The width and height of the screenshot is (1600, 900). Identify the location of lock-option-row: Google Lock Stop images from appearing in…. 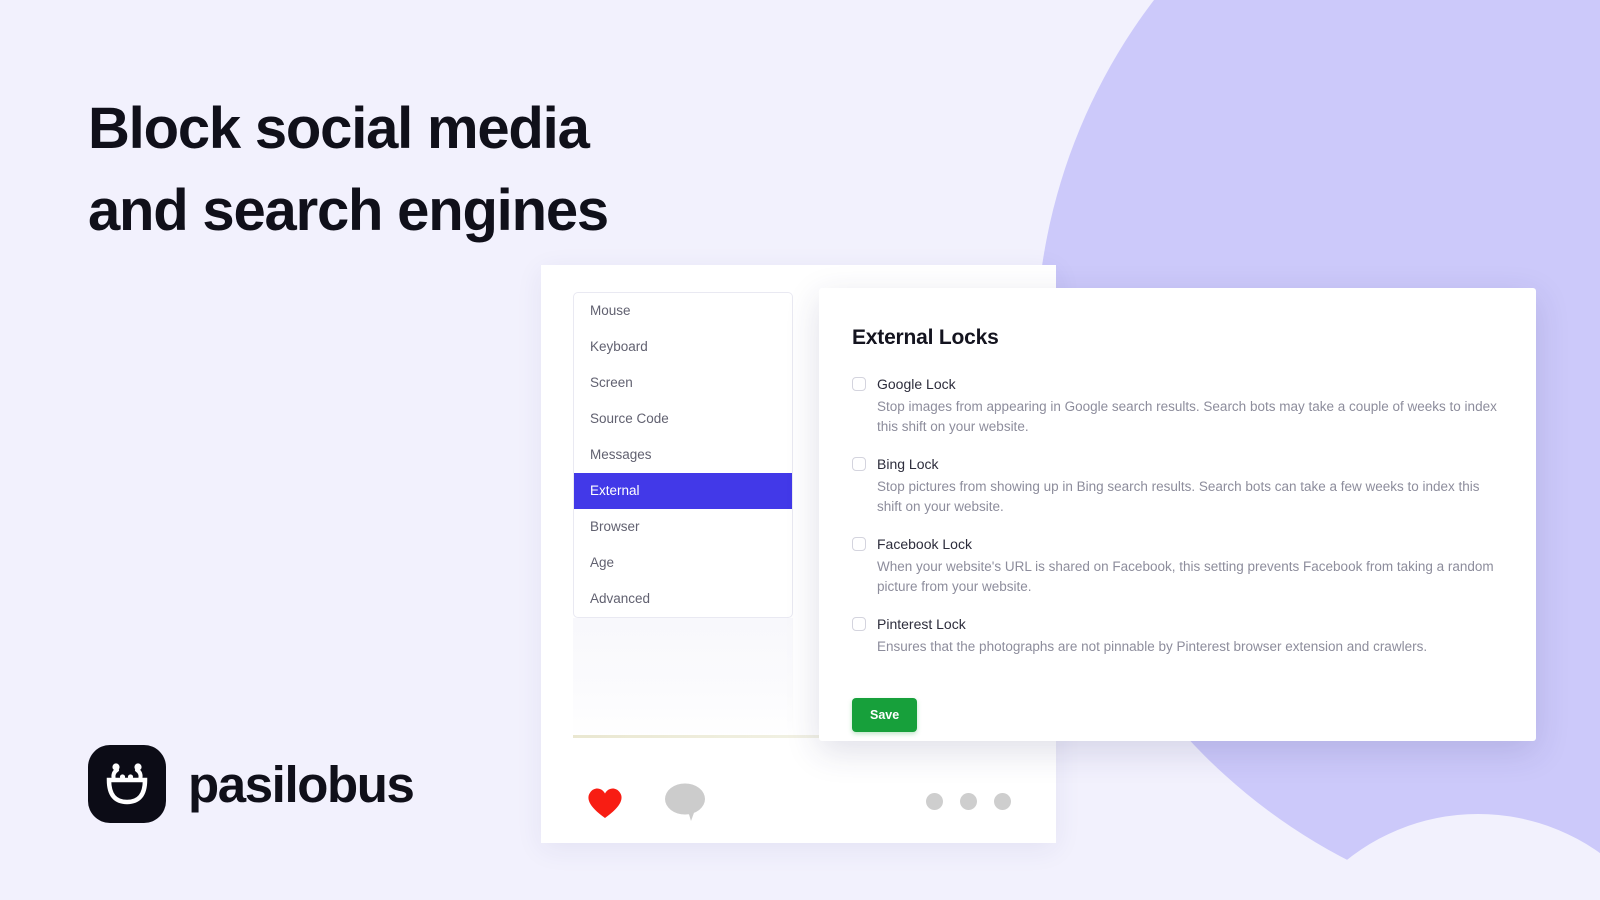
(1178, 406).